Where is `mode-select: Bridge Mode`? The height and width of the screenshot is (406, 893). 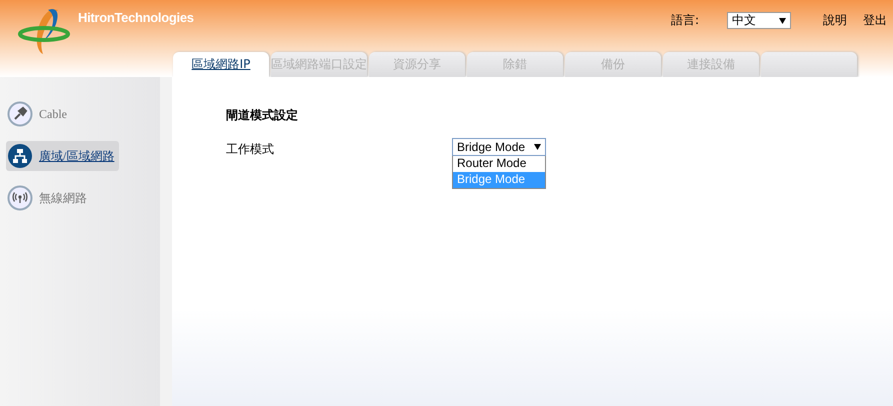 mode-select: Bridge Mode is located at coordinates (499, 147).